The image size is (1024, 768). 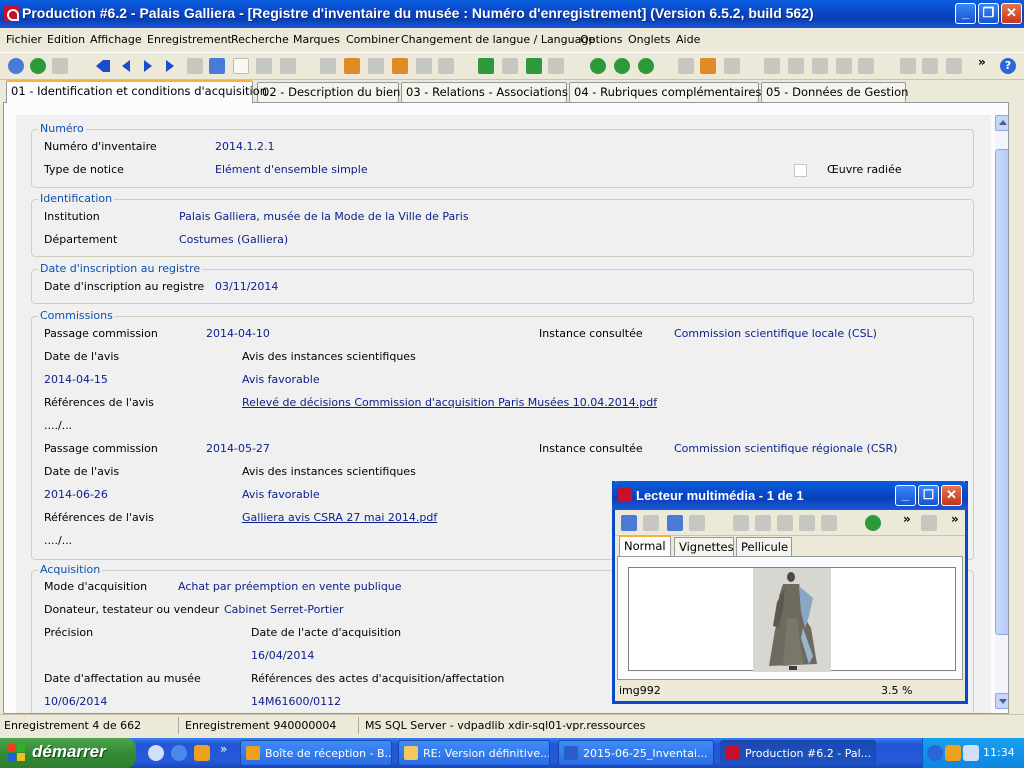 I want to click on menu-combiner: Combiner, so click(x=372, y=39).